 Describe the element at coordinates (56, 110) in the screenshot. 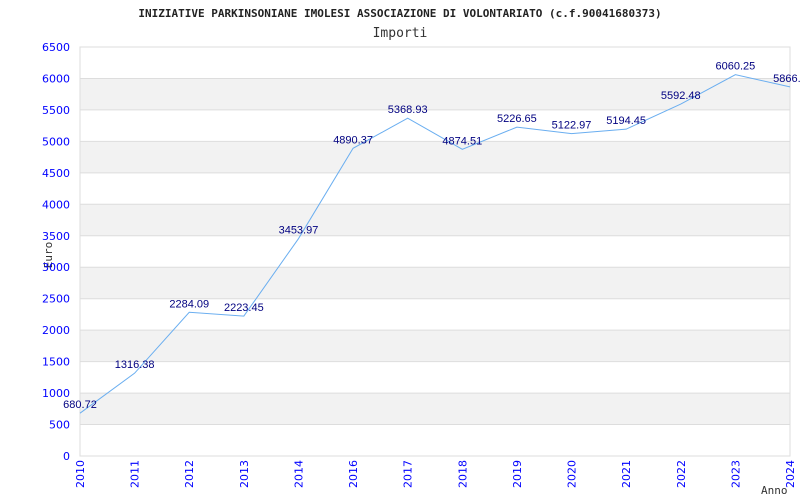

I see `y-tick-label: 5500` at that location.